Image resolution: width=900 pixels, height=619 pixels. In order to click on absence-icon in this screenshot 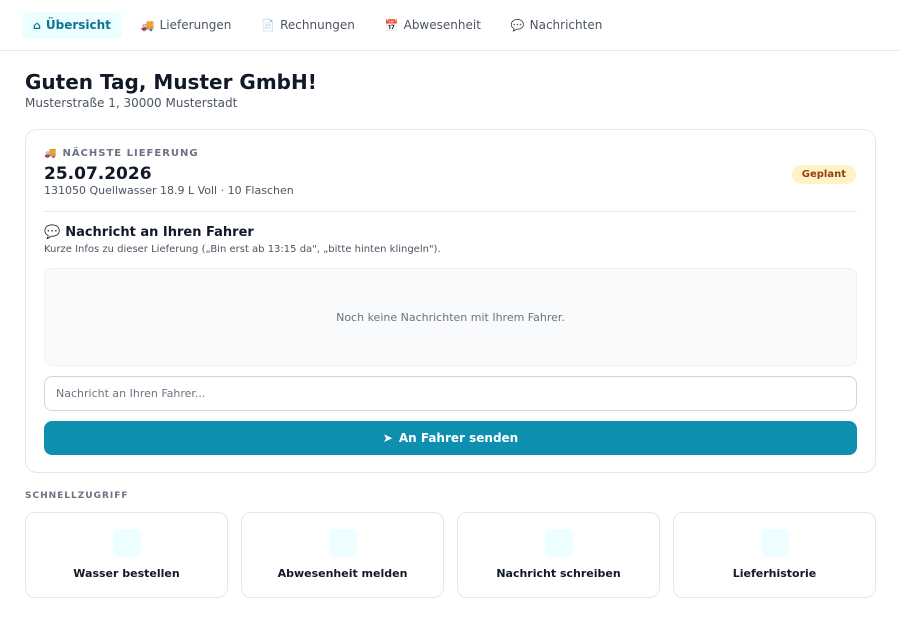, I will do `click(342, 543)`.